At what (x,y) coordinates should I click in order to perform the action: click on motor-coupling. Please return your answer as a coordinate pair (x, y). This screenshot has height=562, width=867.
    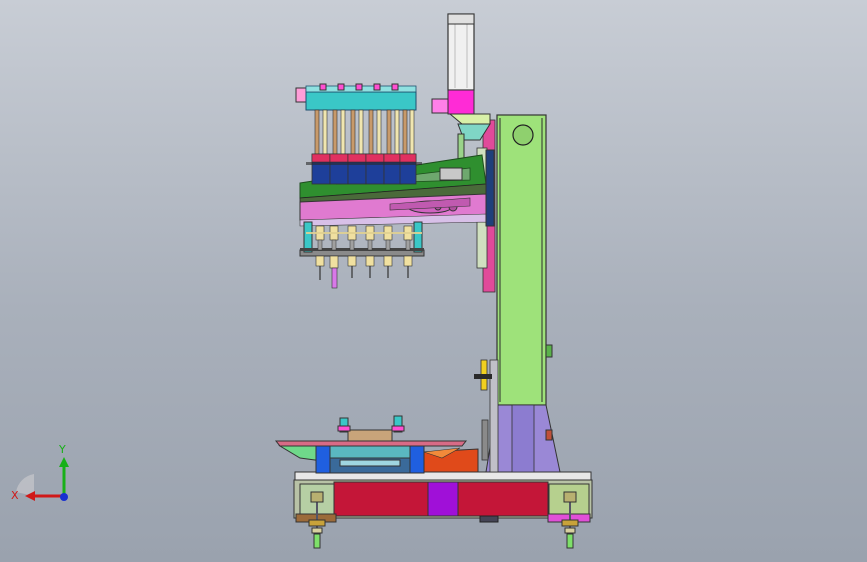
    Looking at the image, I should click on (461, 102).